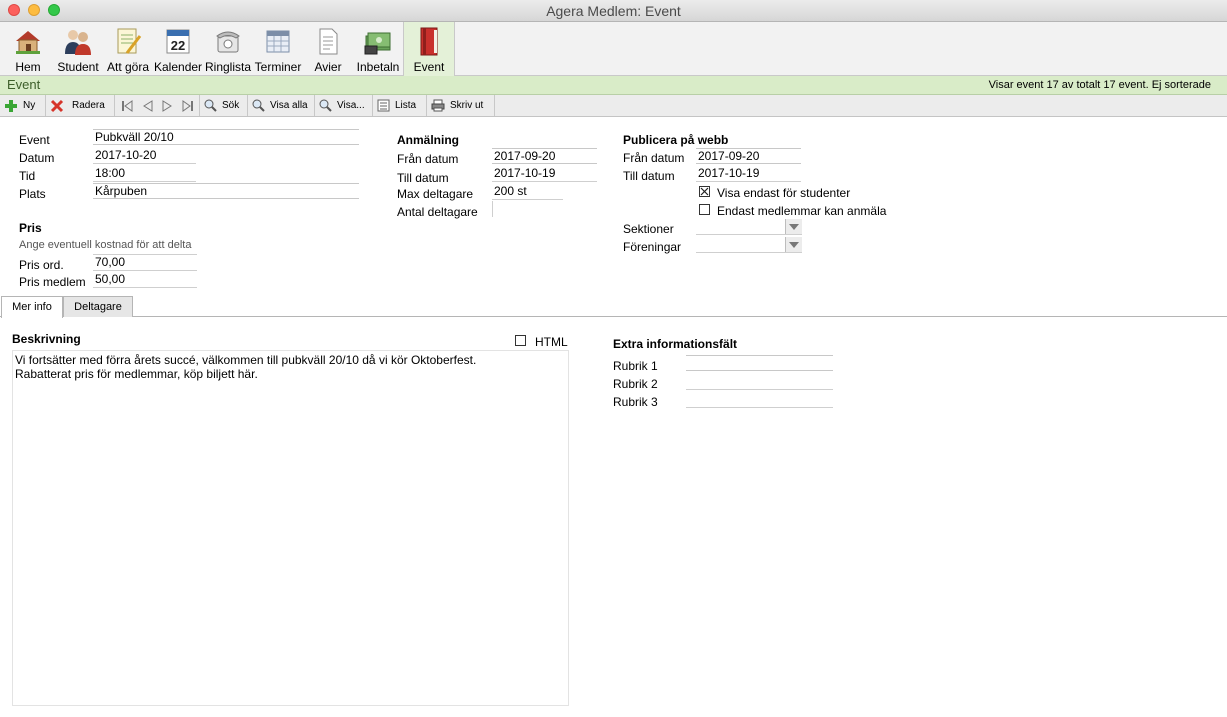 This screenshot has width=1227, height=717. What do you see at coordinates (429, 41) in the screenshot?
I see `book-icon` at bounding box center [429, 41].